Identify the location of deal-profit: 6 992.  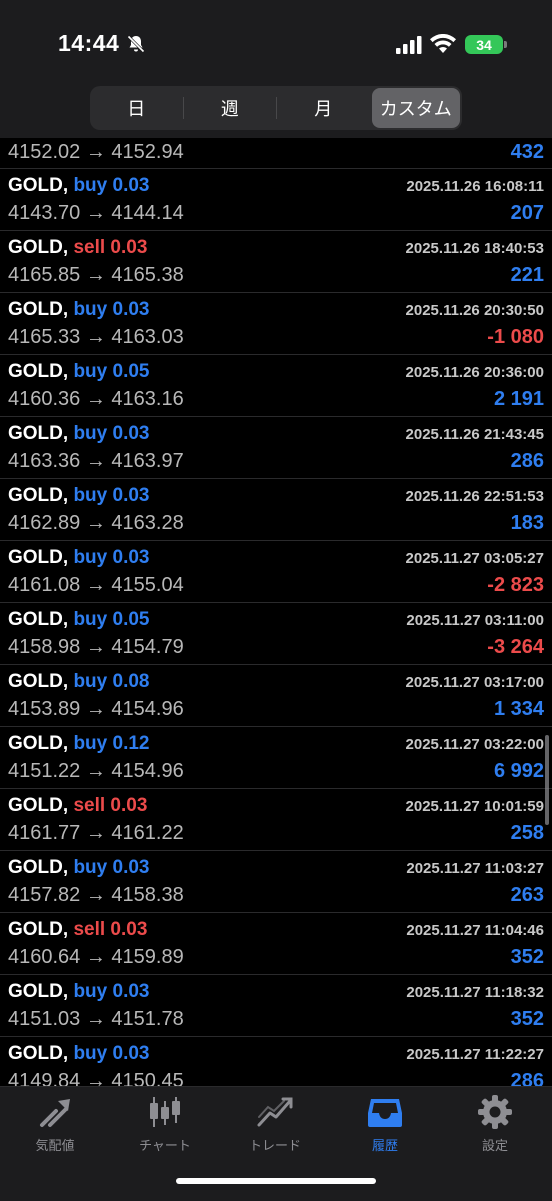
(518, 771).